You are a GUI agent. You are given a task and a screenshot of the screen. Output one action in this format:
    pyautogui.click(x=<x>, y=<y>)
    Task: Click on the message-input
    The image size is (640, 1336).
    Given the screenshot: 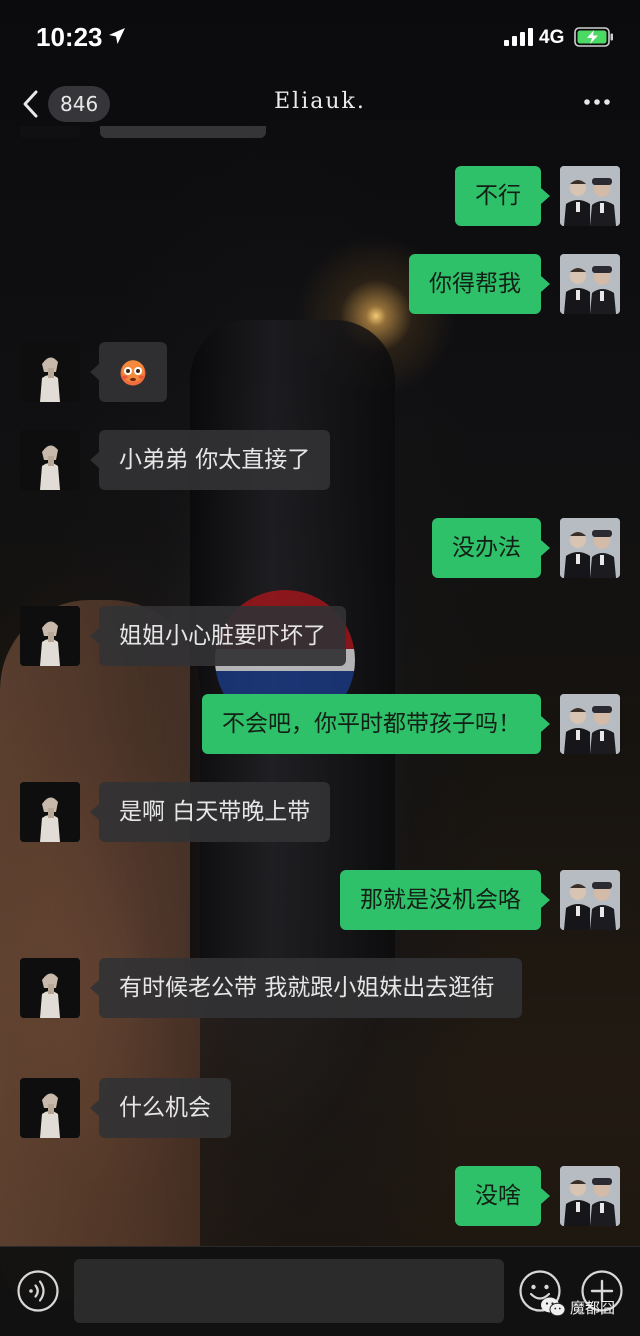 What is the action you would take?
    pyautogui.click(x=289, y=1291)
    